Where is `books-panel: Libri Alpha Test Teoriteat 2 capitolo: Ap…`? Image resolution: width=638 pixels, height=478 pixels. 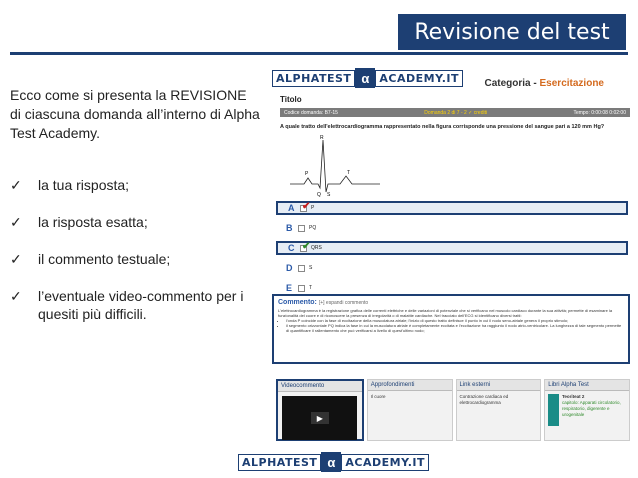 books-panel: Libri Alpha Test Teoriteat 2 capitolo: Ap… is located at coordinates (587, 410).